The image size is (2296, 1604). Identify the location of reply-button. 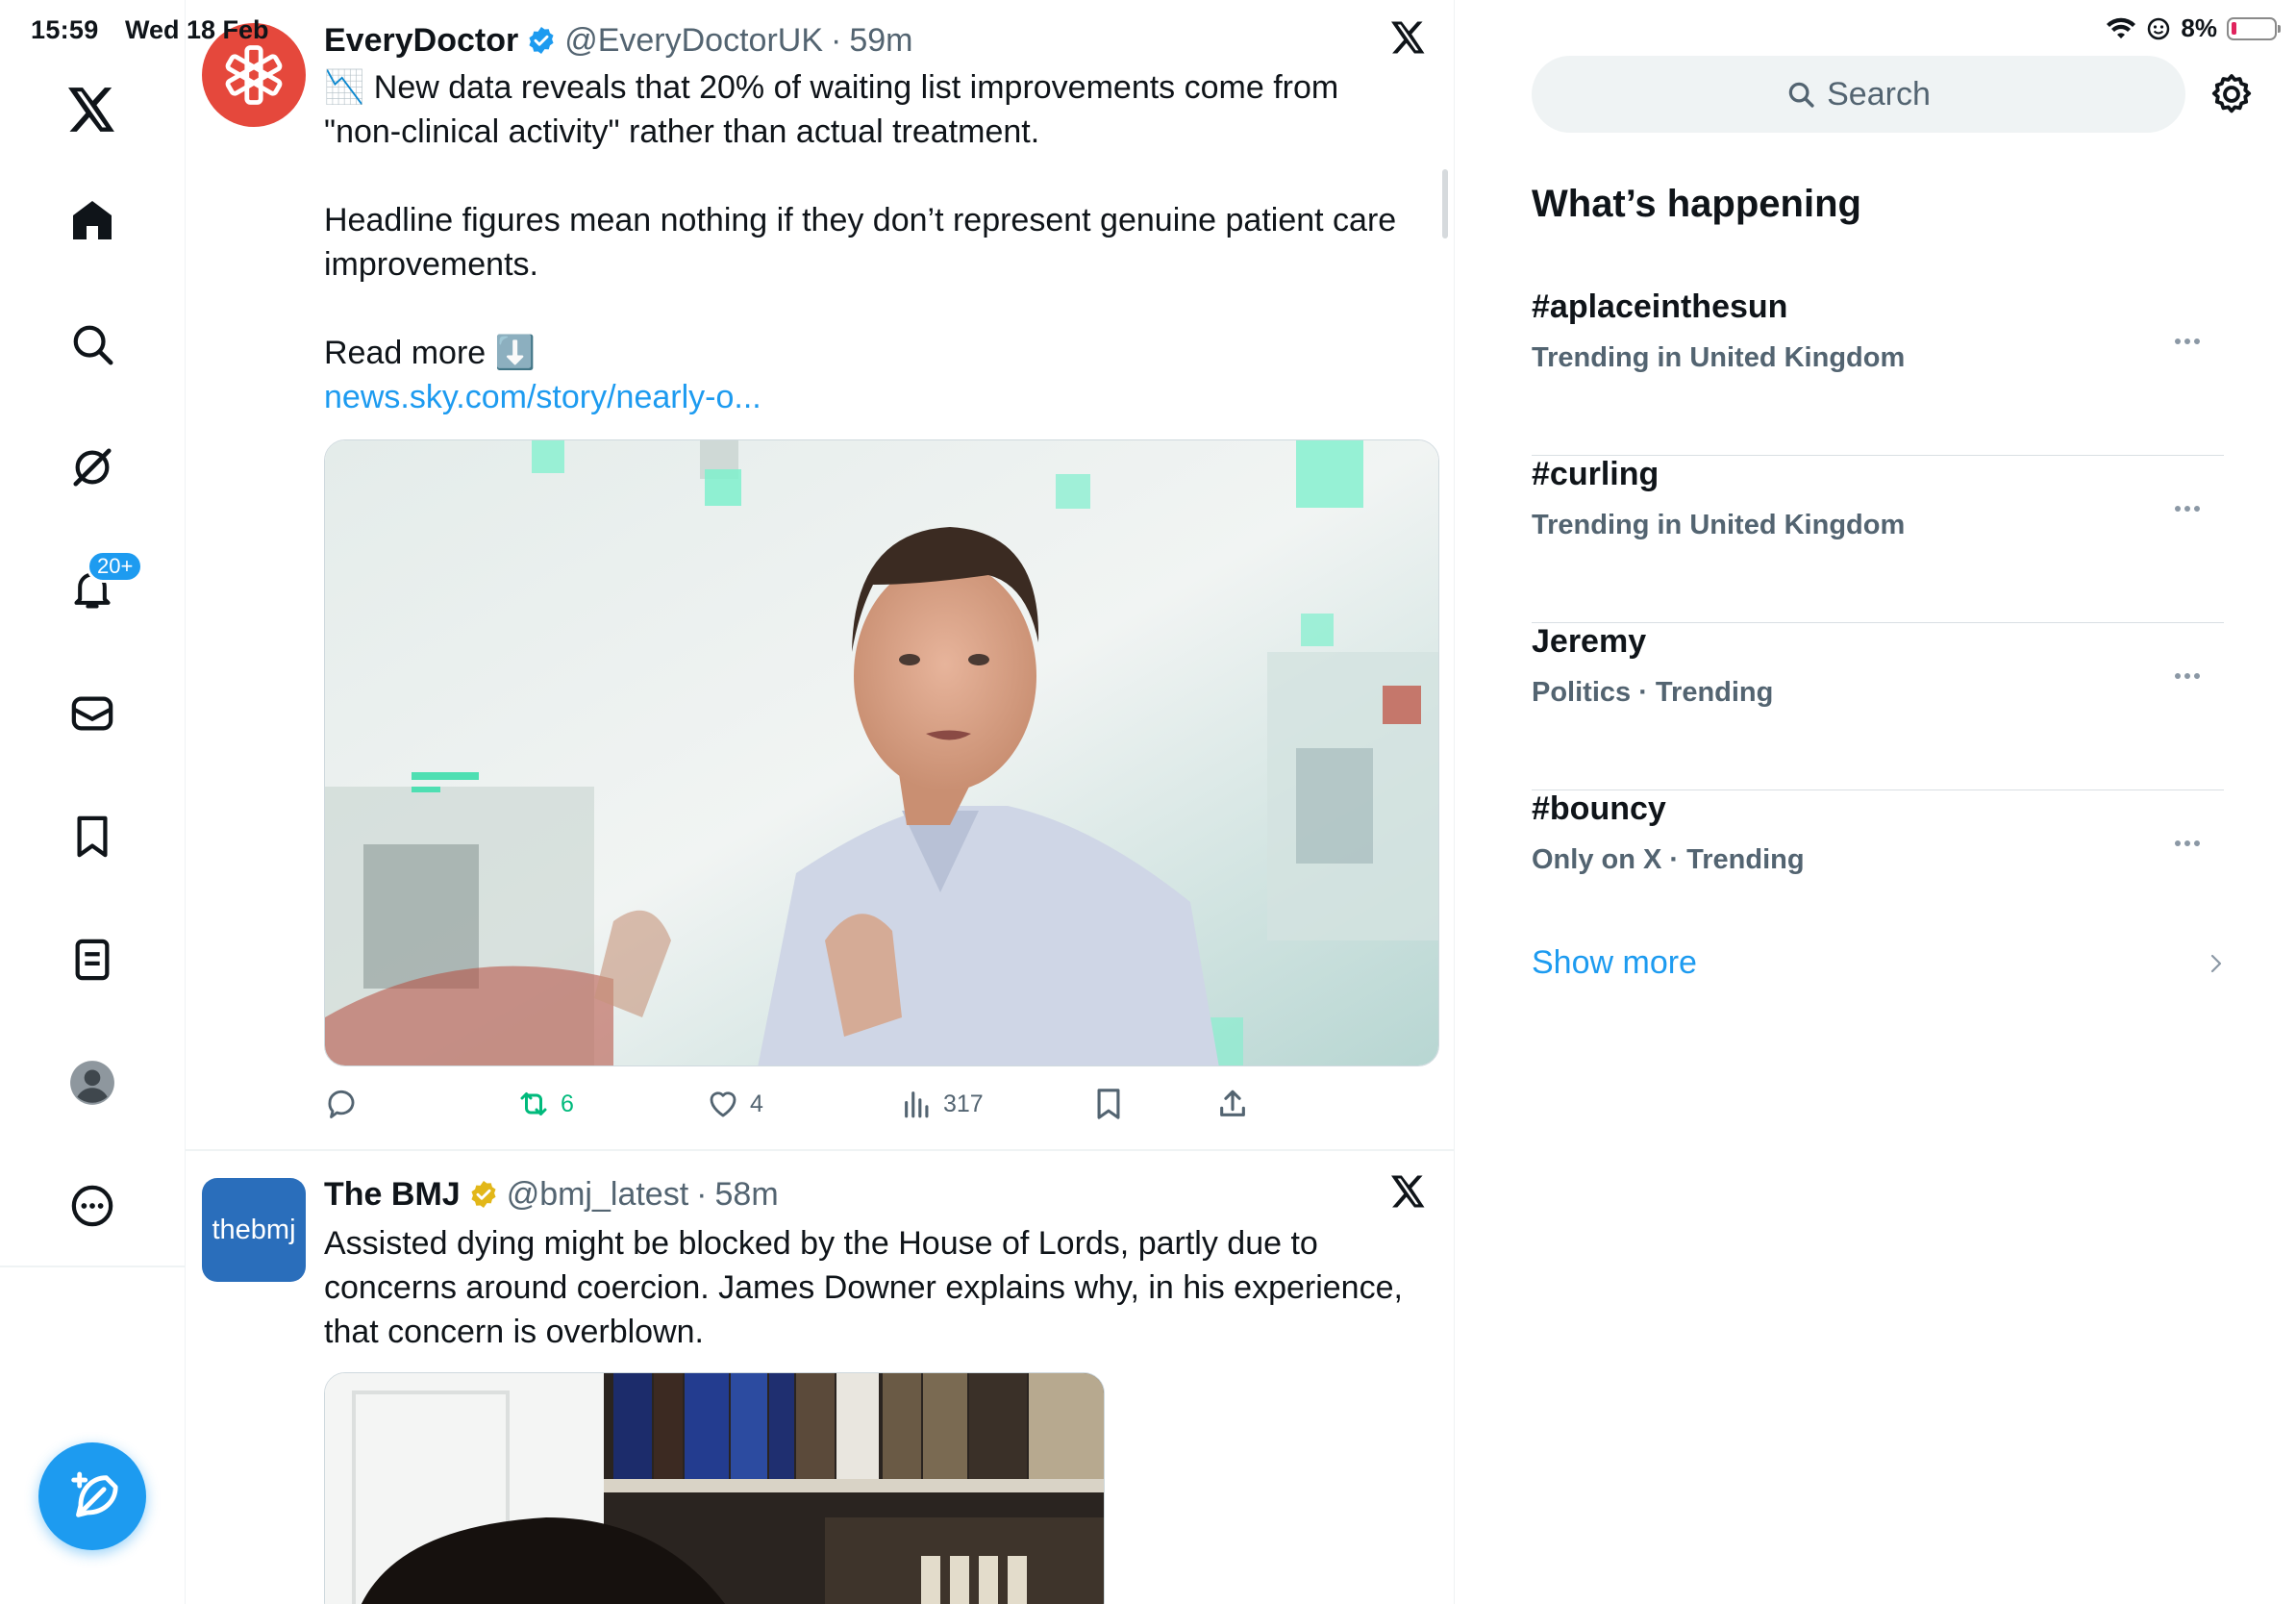
(341, 1104).